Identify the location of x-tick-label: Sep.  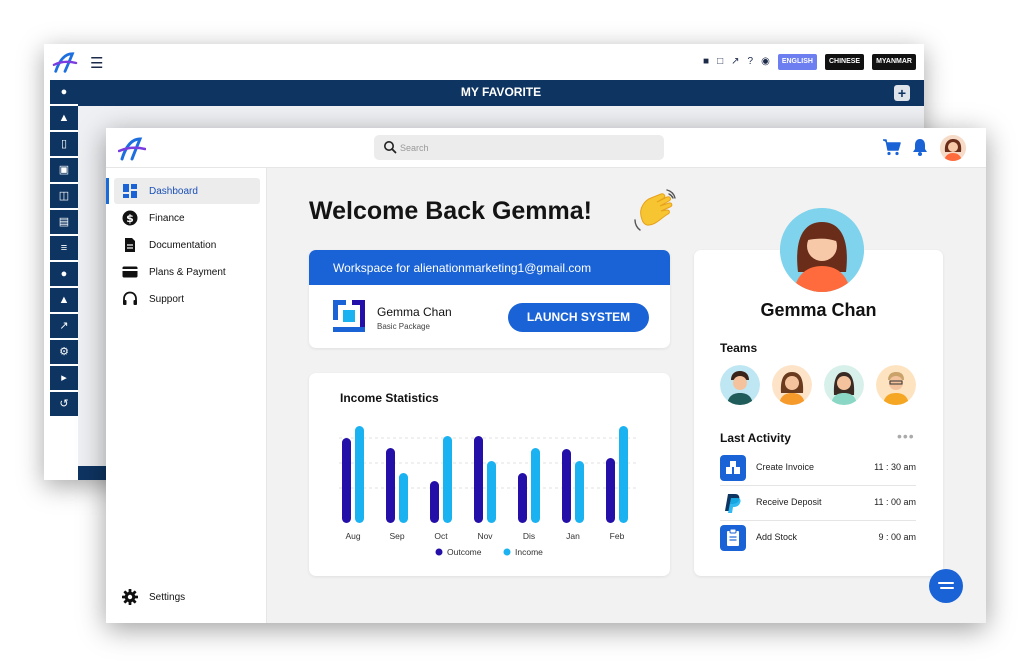
(396, 536).